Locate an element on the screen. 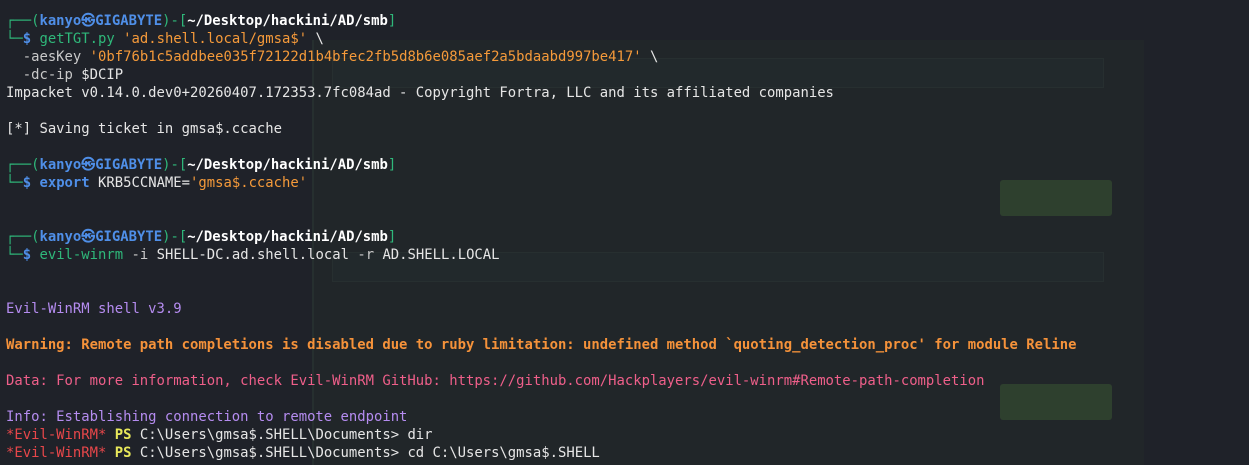 This screenshot has height=465, width=1249. command-flag: -aesKey is located at coordinates (52, 57).